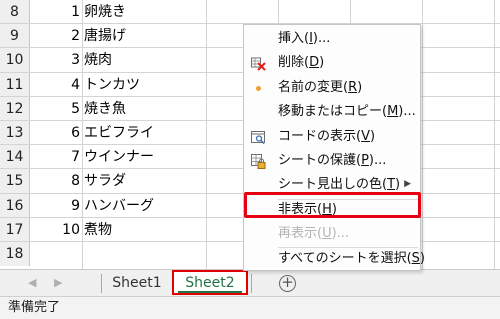 The width and height of the screenshot is (500, 319). What do you see at coordinates (287, 283) in the screenshot?
I see `add-sheet-icon: +` at bounding box center [287, 283].